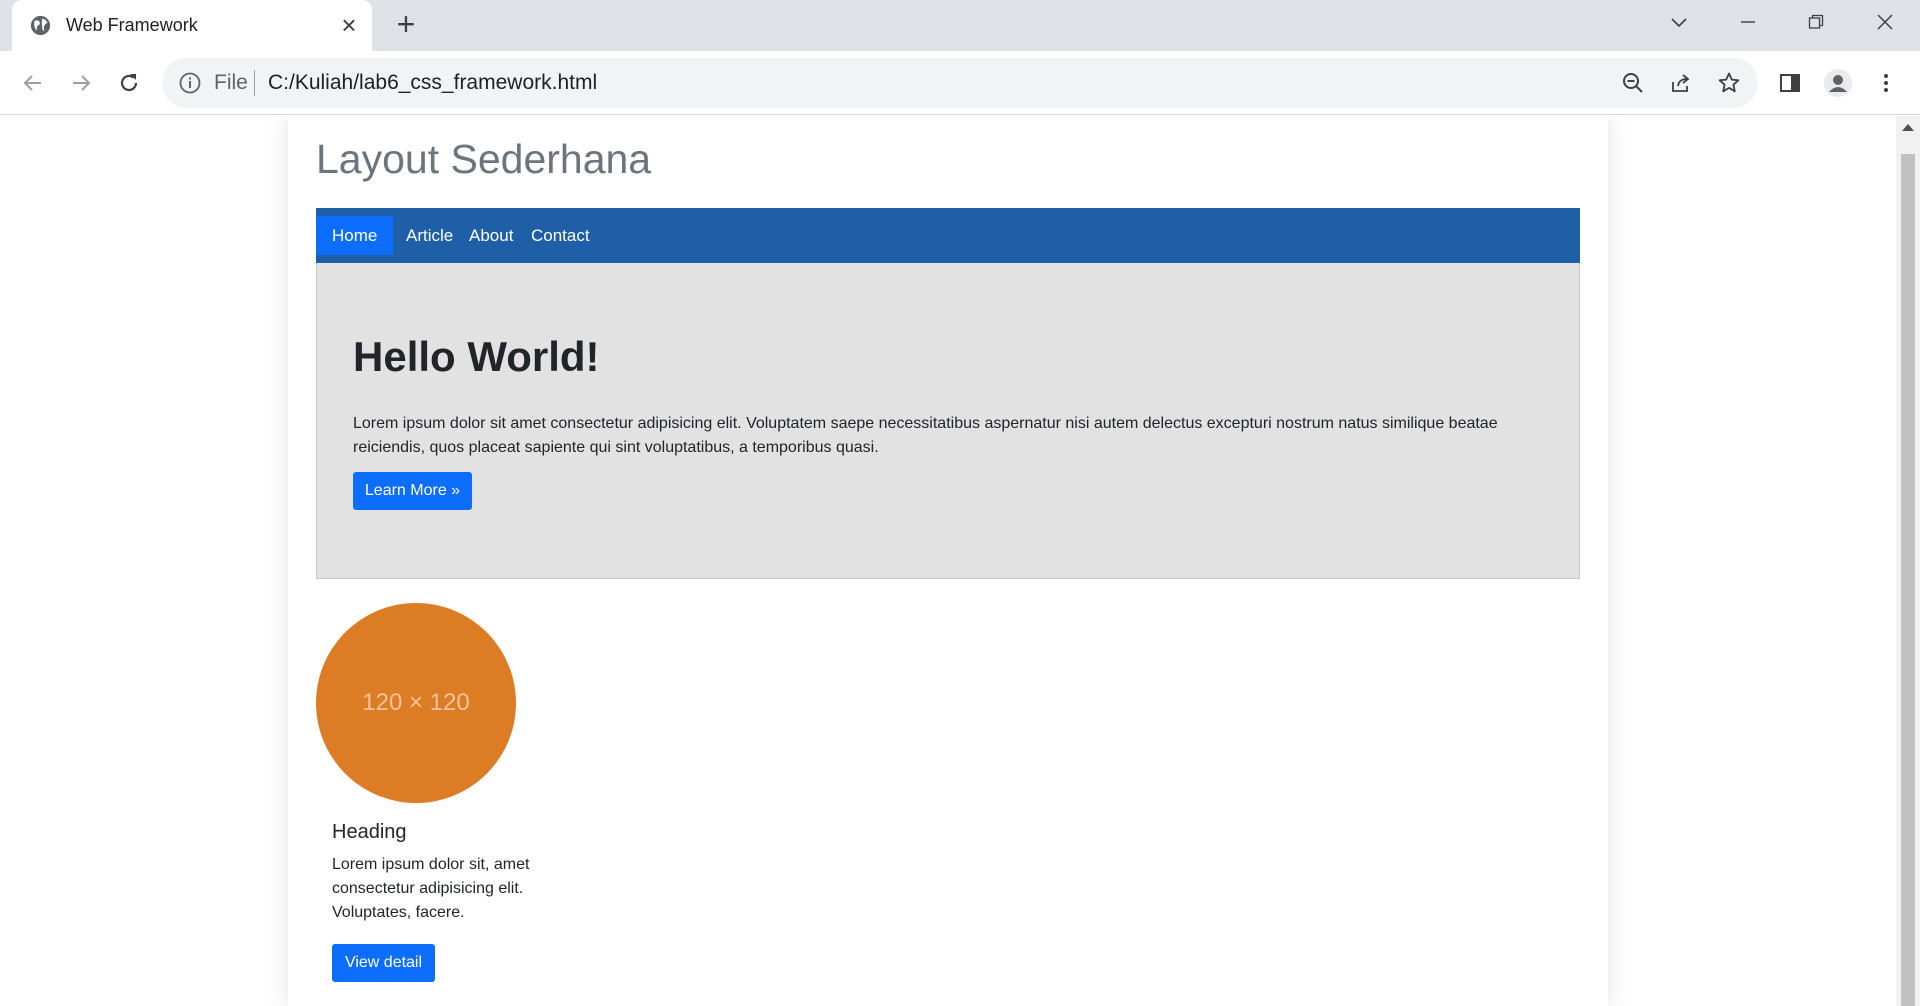  I want to click on reload-icon, so click(129, 83).